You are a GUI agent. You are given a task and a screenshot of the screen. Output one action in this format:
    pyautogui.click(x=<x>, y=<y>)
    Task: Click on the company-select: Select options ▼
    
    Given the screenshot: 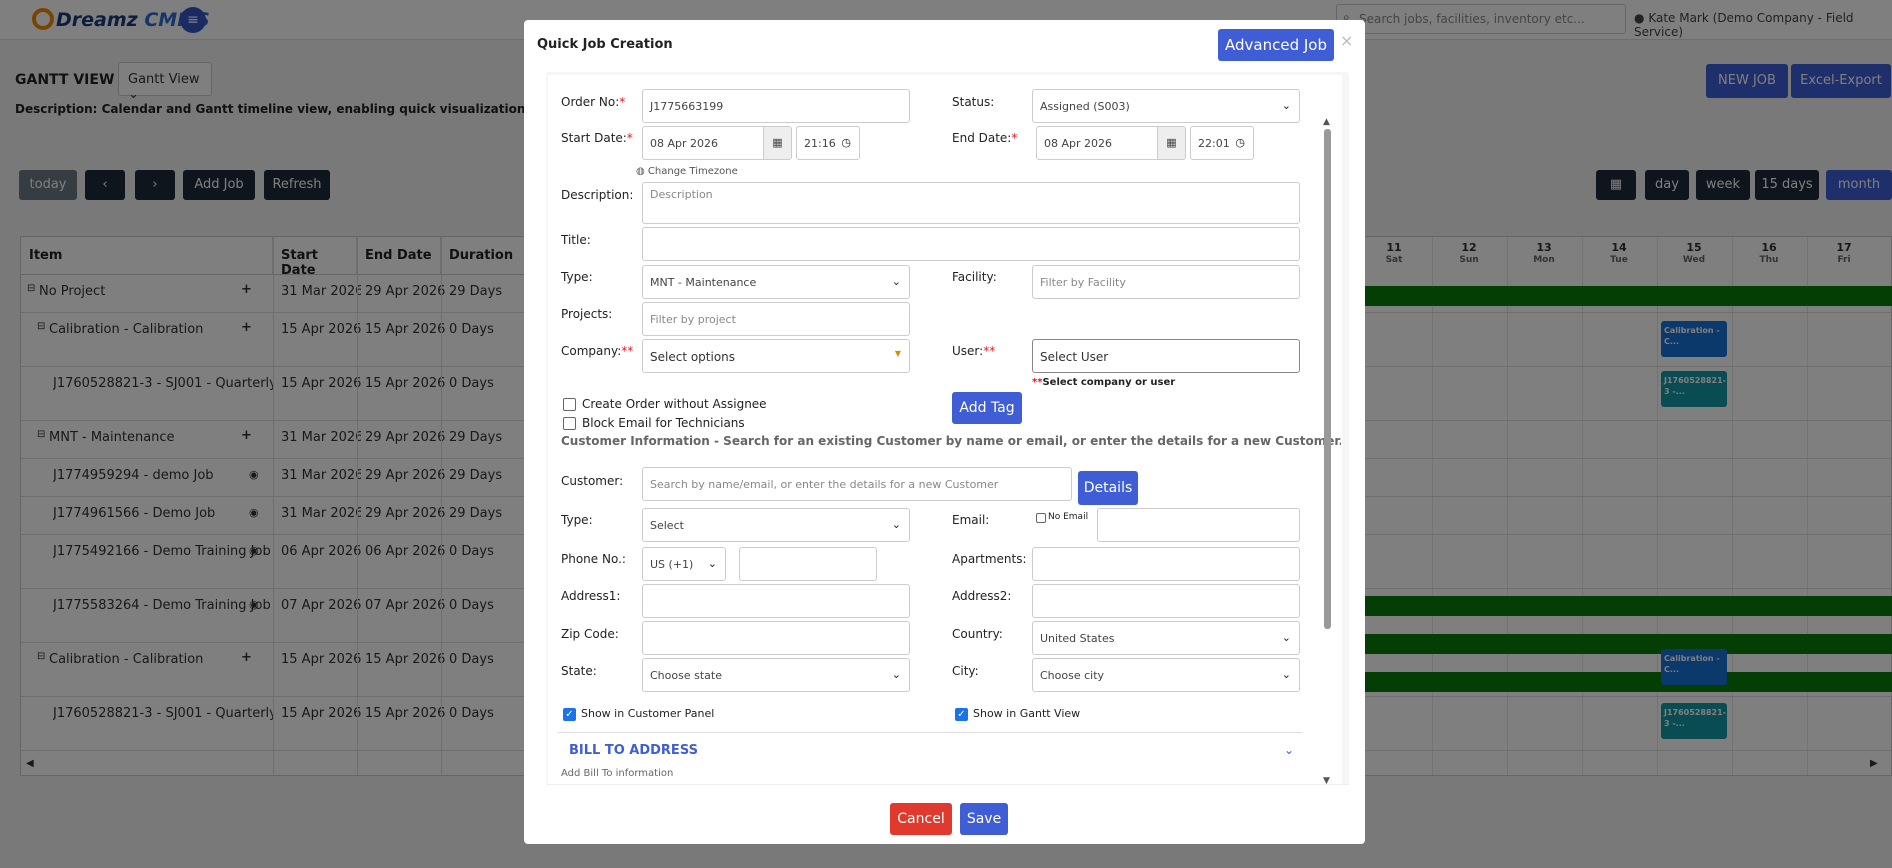 What is the action you would take?
    pyautogui.click(x=776, y=356)
    